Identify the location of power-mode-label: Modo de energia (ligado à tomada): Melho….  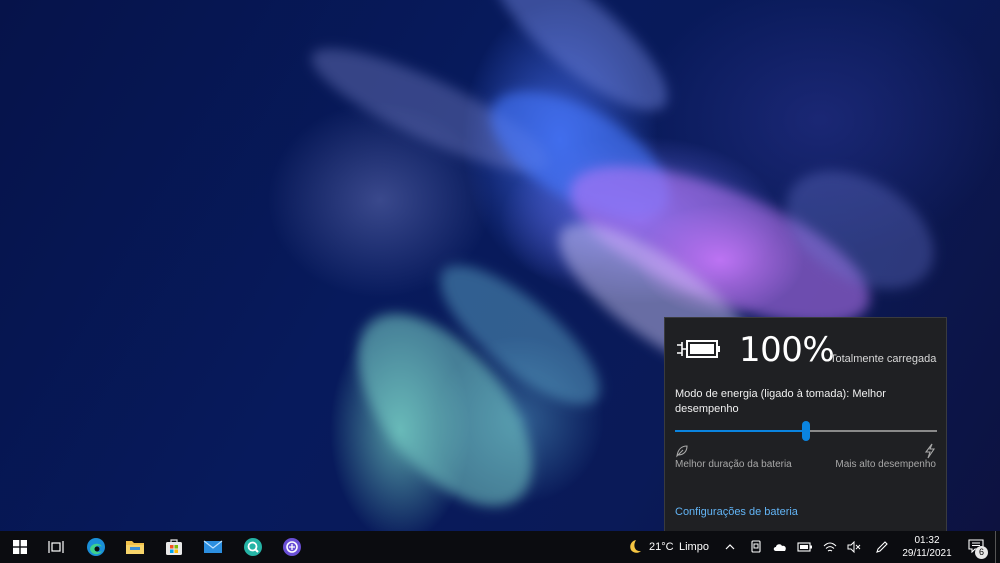
(780, 401).